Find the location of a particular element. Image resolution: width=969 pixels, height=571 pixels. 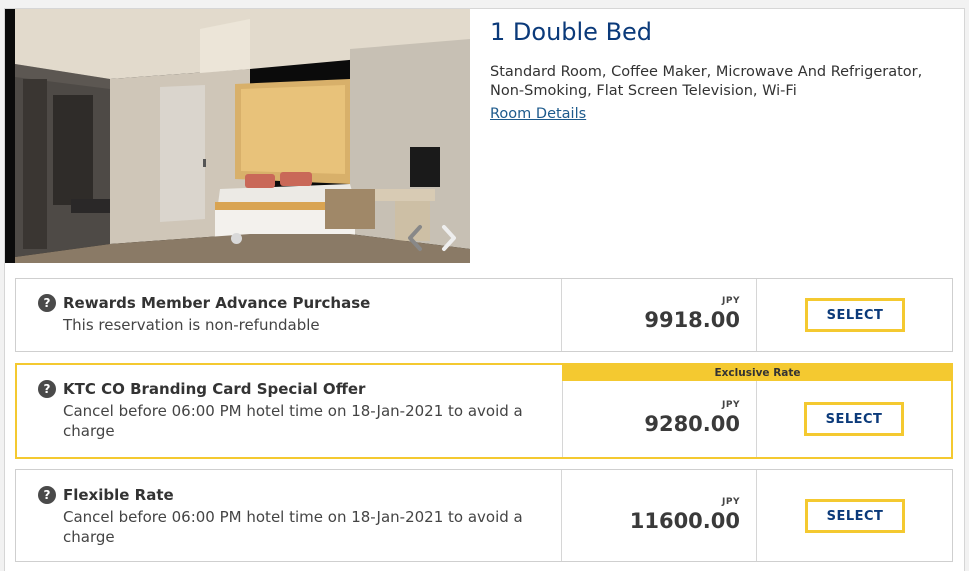

price-amount: 9280.00 is located at coordinates (692, 424).